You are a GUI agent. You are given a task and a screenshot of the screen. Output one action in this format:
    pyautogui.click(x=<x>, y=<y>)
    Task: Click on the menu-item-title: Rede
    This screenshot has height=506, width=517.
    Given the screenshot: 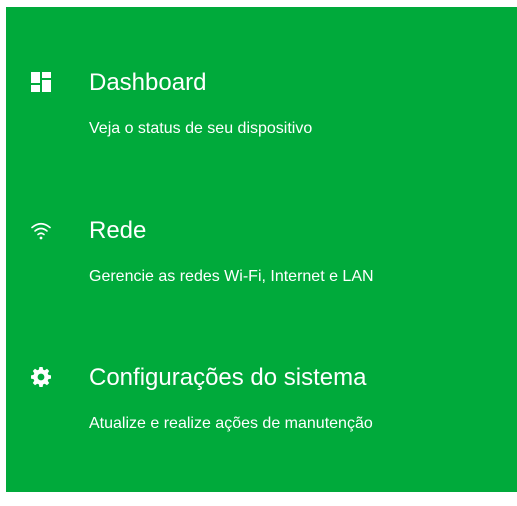 What is the action you would take?
    pyautogui.click(x=118, y=230)
    